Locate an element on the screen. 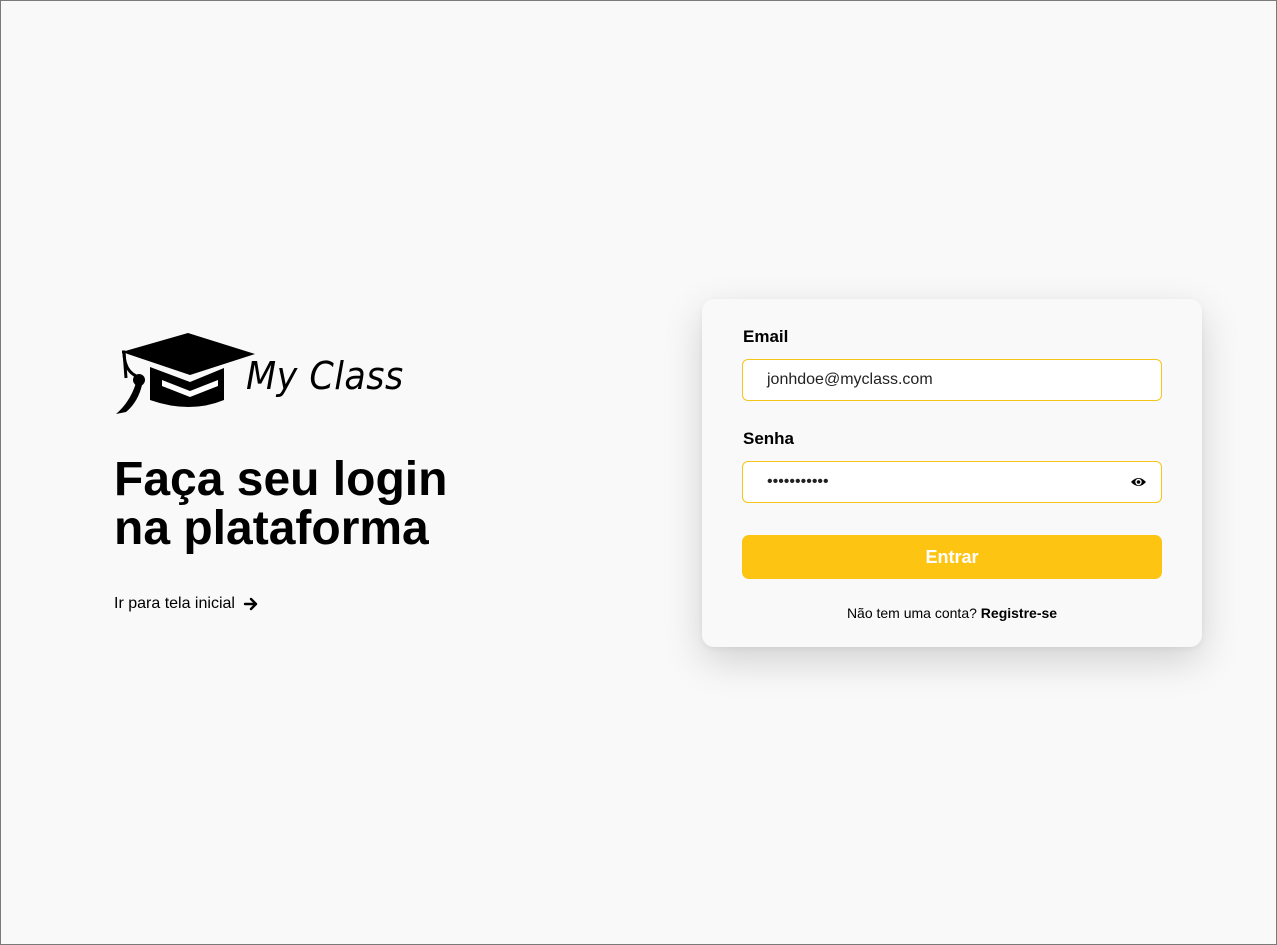  arrow-right-icon is located at coordinates (250, 604).